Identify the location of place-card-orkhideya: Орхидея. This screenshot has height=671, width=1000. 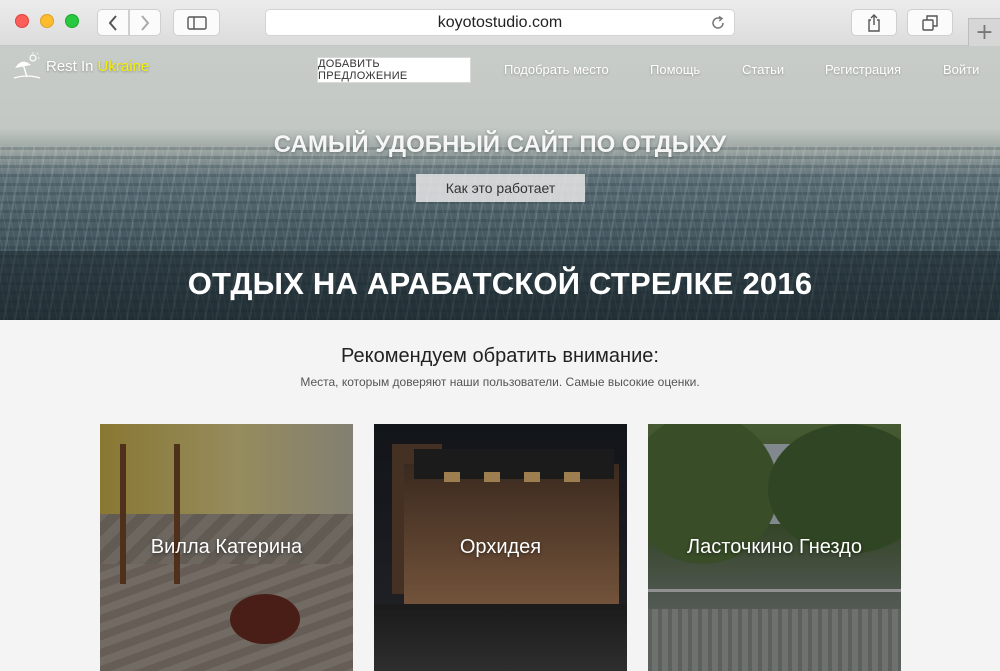
(500, 547).